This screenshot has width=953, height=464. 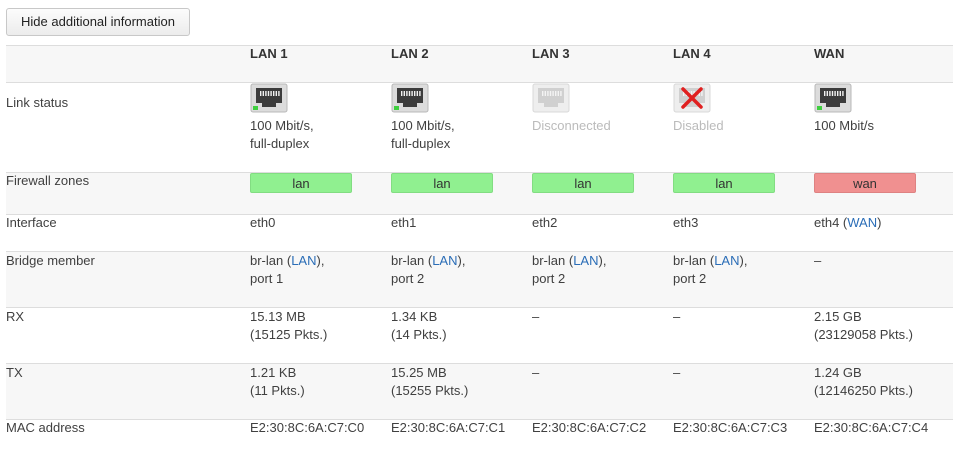 What do you see at coordinates (730, 427) in the screenshot?
I see `mac-address-cell: E2:30:8C:6A:C7:C3` at bounding box center [730, 427].